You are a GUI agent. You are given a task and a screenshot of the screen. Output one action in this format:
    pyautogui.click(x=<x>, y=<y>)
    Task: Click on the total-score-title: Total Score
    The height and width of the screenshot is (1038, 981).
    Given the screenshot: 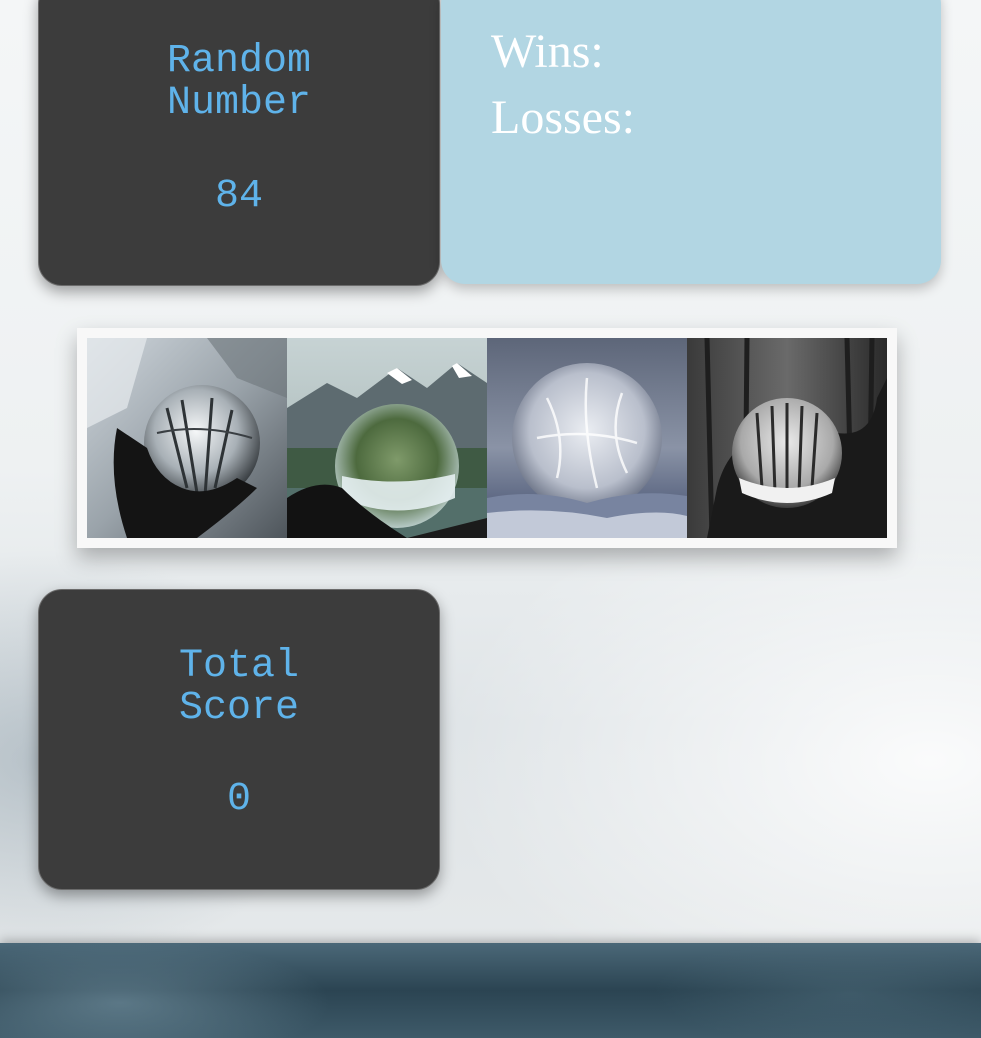 What is the action you would take?
    pyautogui.click(x=239, y=687)
    